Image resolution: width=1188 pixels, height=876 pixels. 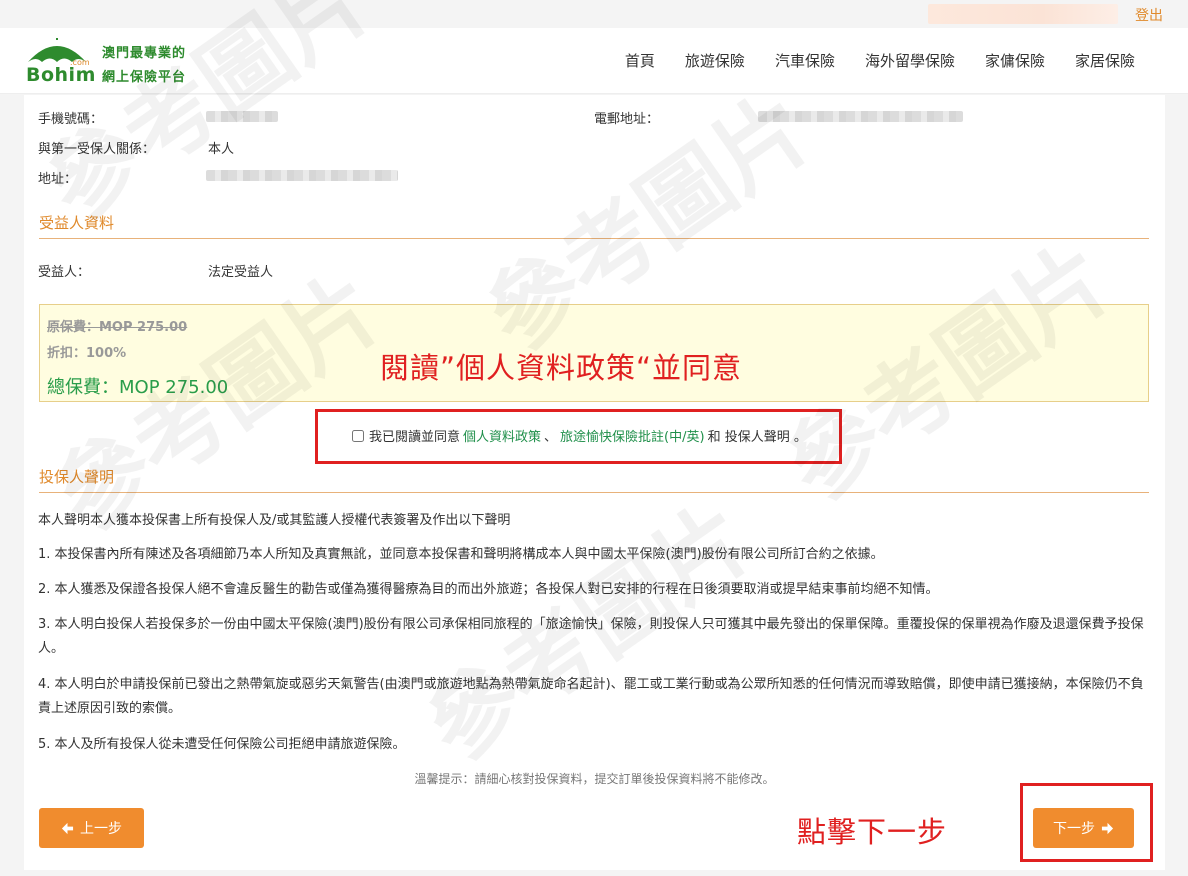 What do you see at coordinates (1149, 15) in the screenshot?
I see `logout-link: 登出` at bounding box center [1149, 15].